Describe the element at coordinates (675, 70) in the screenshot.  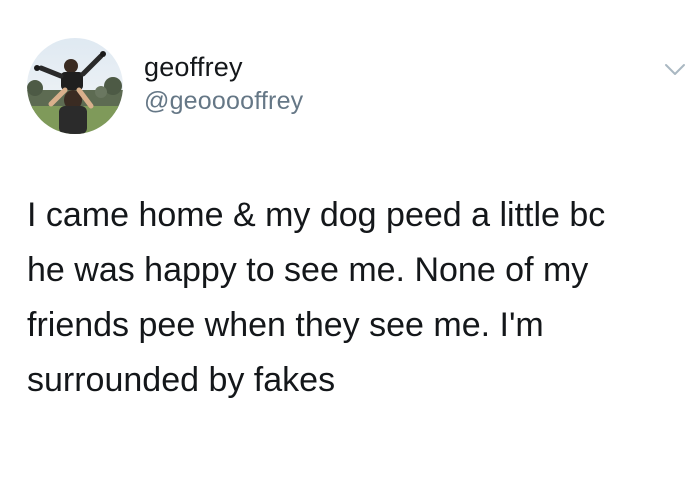
I see `chevron-down-icon` at that location.